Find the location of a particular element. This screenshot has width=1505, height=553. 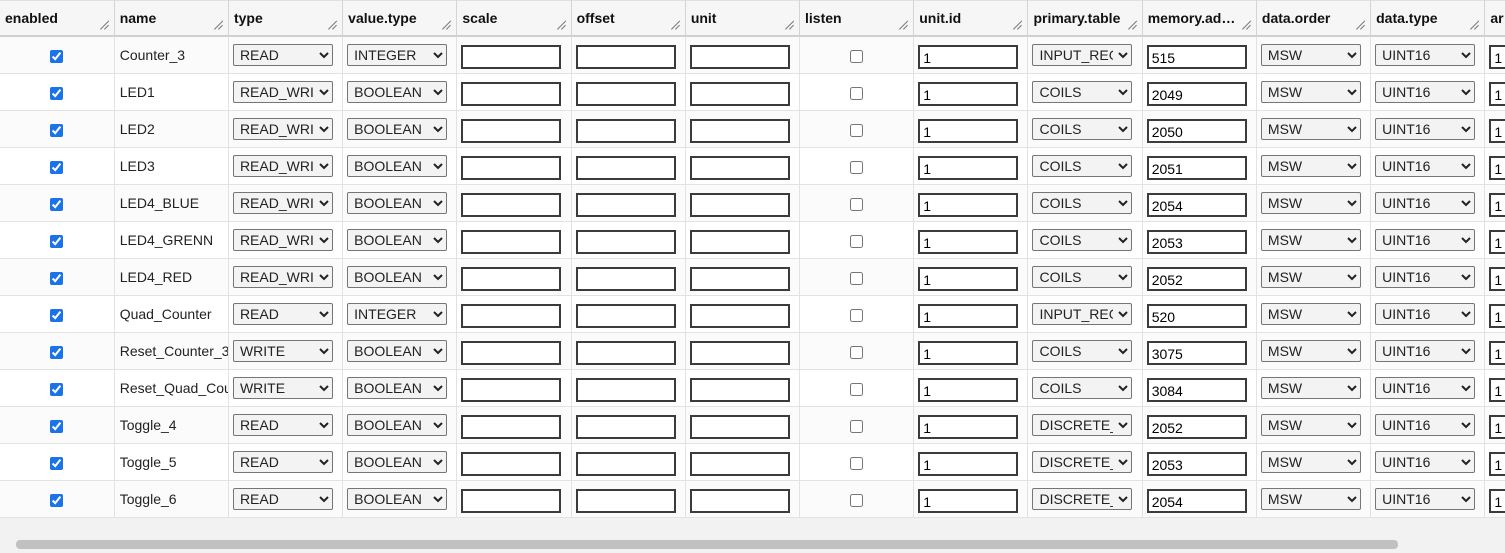

column-header-data-order: data.order is located at coordinates (1314, 18).